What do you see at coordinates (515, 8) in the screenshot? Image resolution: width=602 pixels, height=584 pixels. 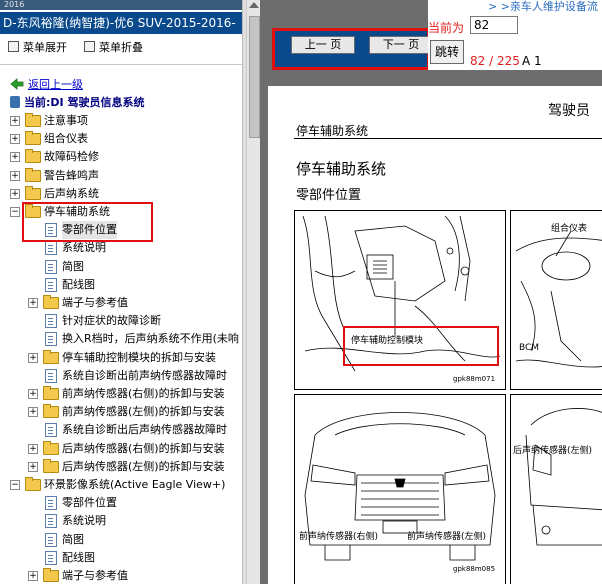 I see `top-banner: > >亲车人维护设备流` at bounding box center [515, 8].